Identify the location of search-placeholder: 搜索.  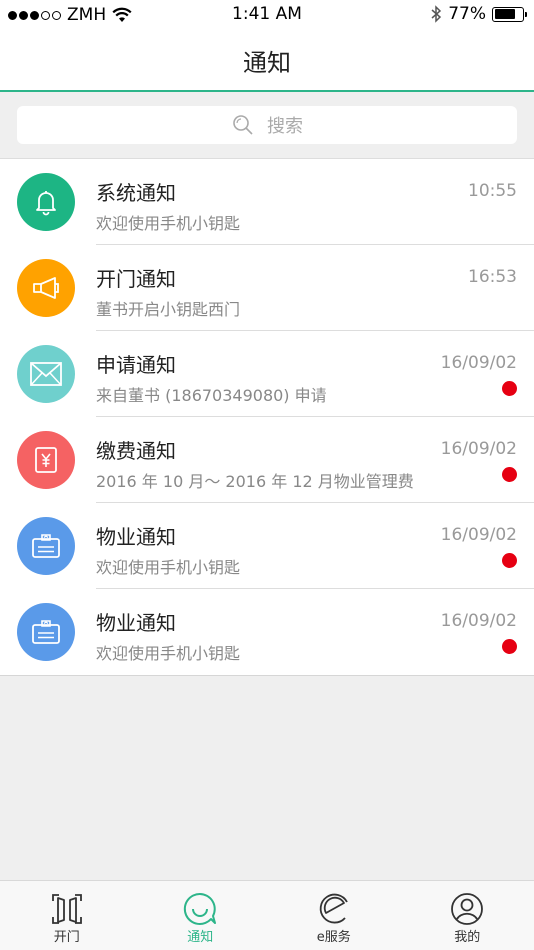
(285, 126).